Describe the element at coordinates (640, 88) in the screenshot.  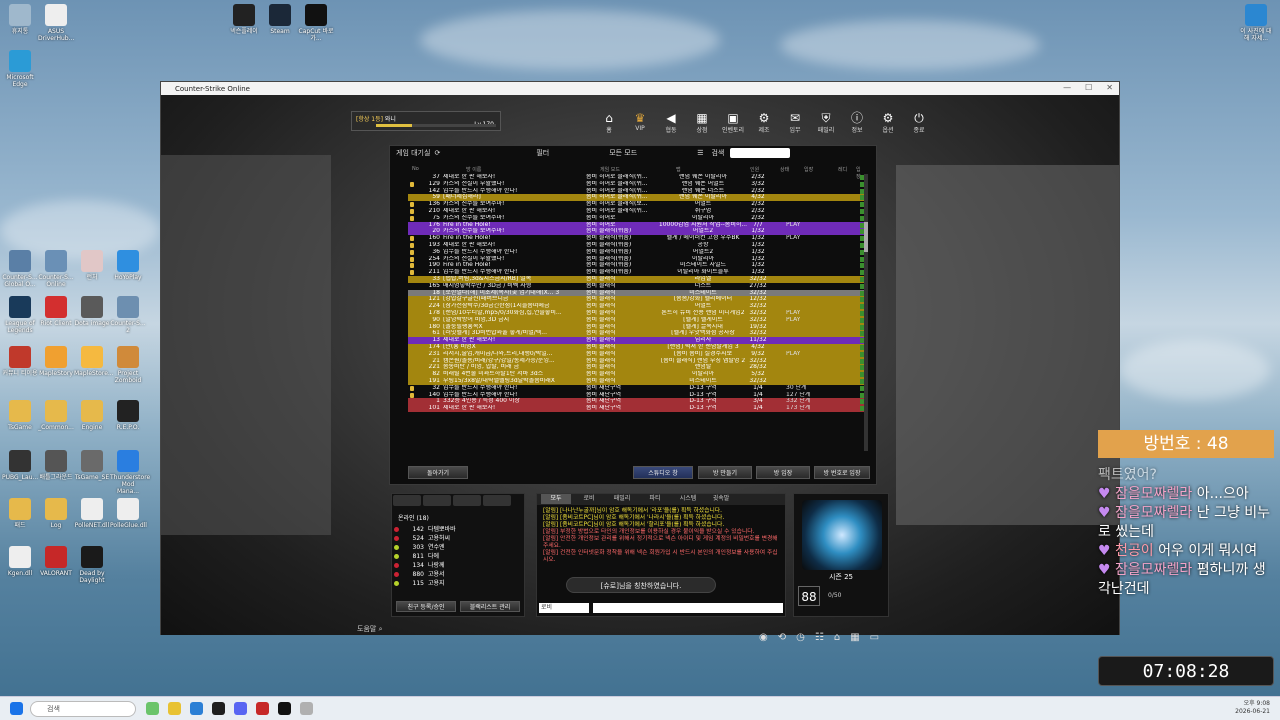
I see `window-titlebar: Counter-Strike Online — ☐ ✕` at that location.